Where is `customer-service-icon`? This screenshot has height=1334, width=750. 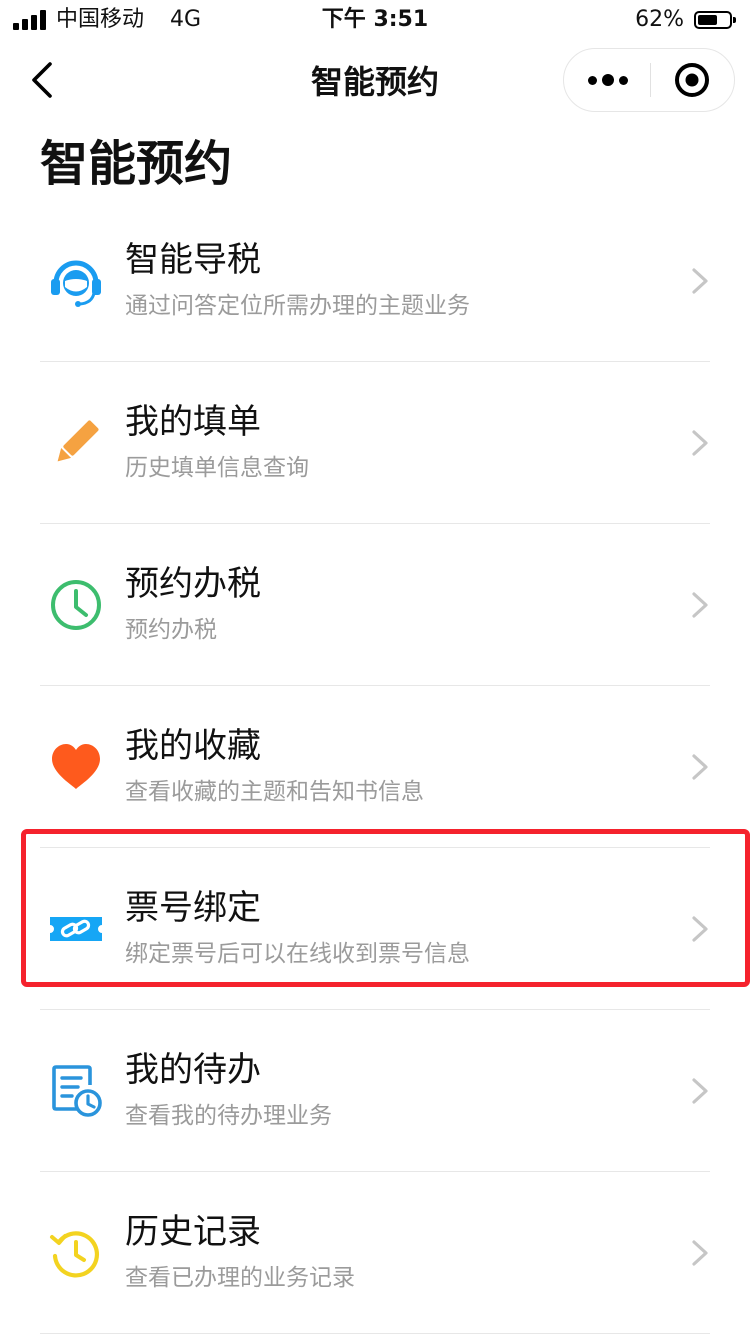
customer-service-icon is located at coordinates (76, 283).